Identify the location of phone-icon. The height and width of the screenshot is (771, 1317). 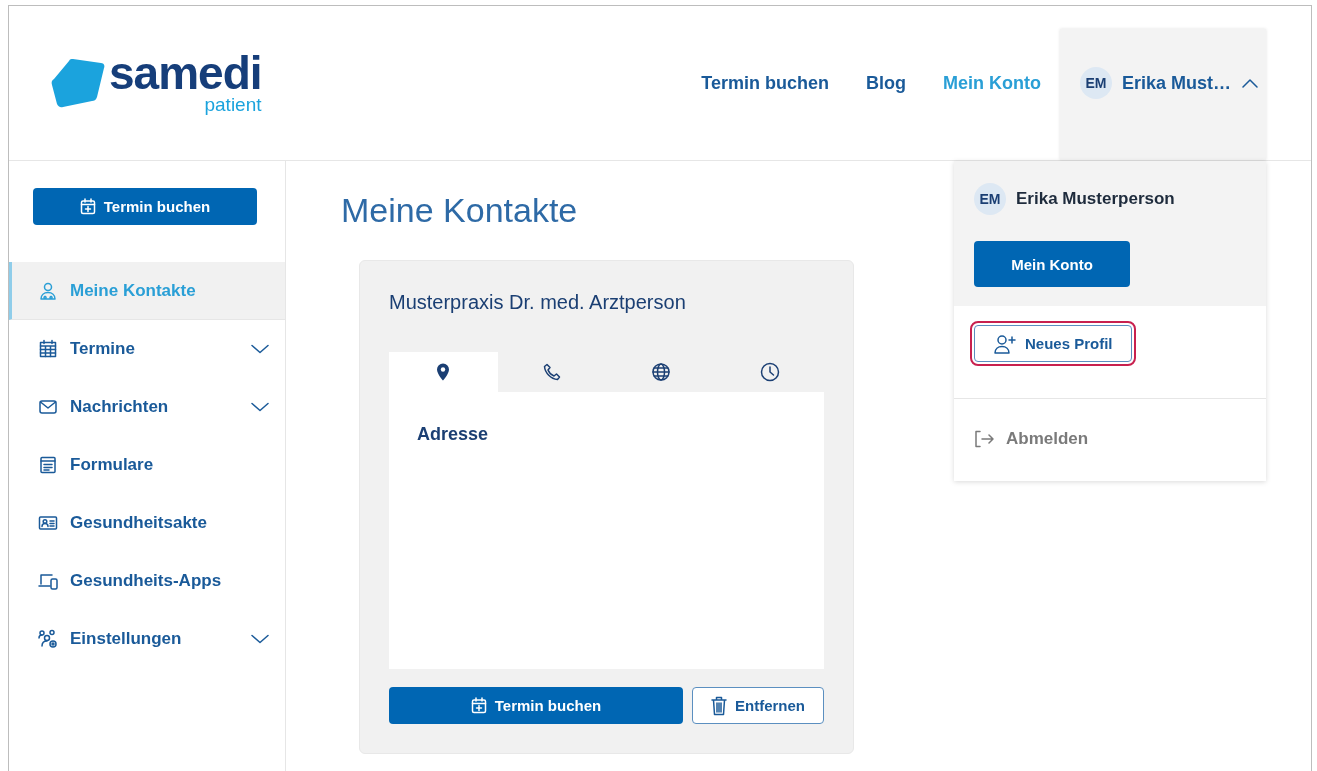
(552, 372).